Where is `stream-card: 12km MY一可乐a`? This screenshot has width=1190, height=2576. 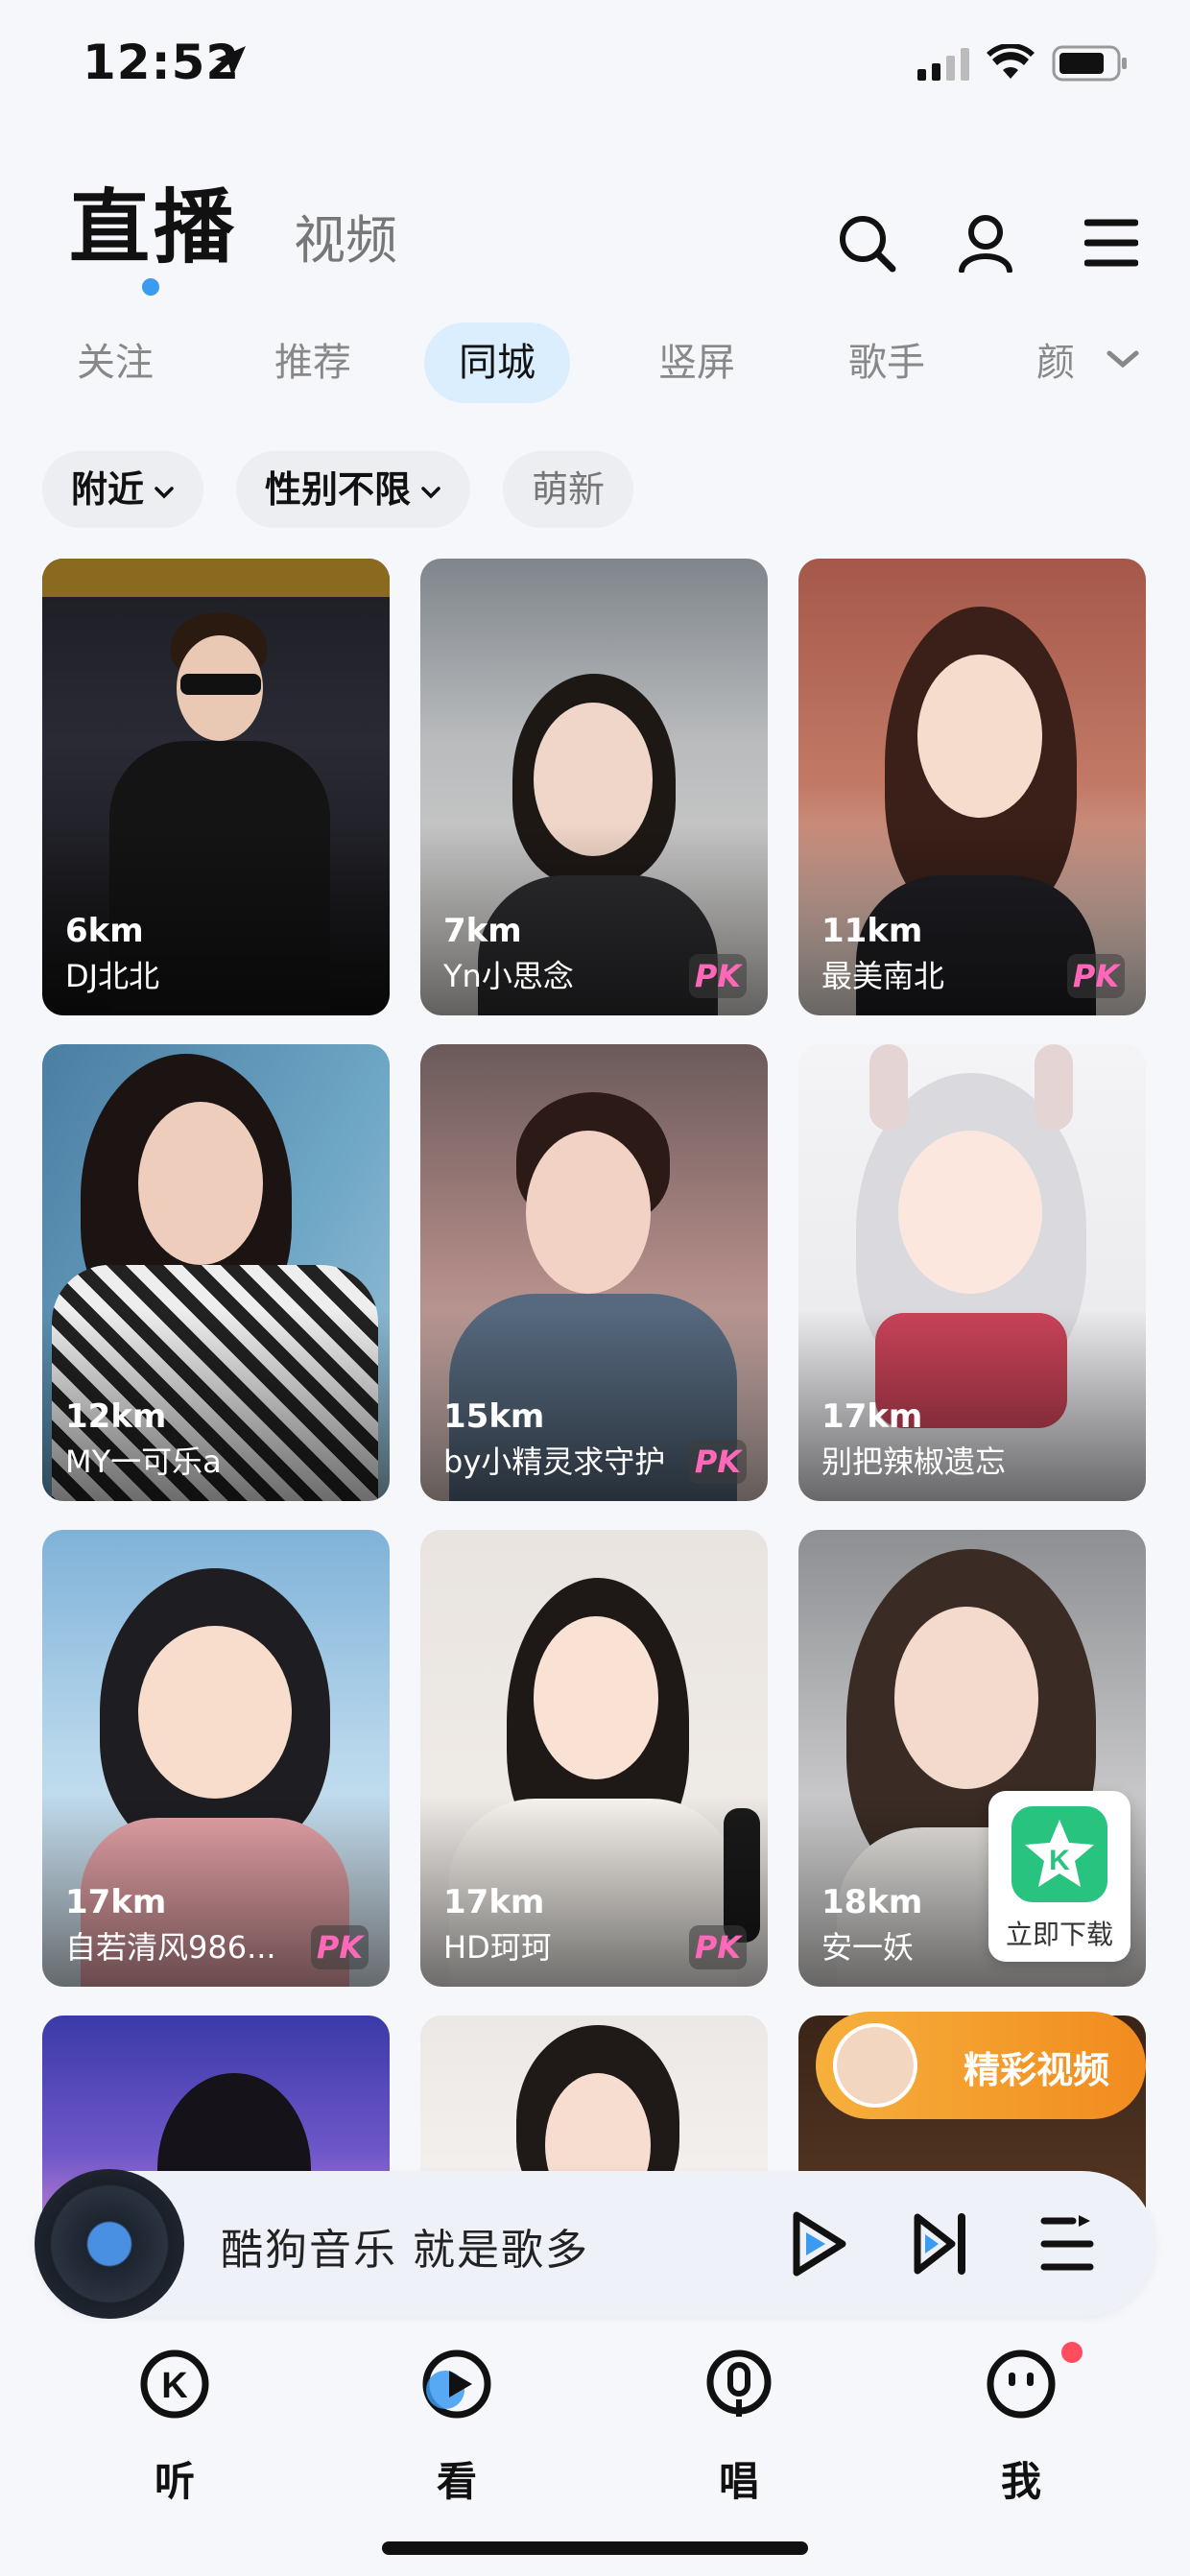 stream-card: 12km MY一可乐a is located at coordinates (216, 1272).